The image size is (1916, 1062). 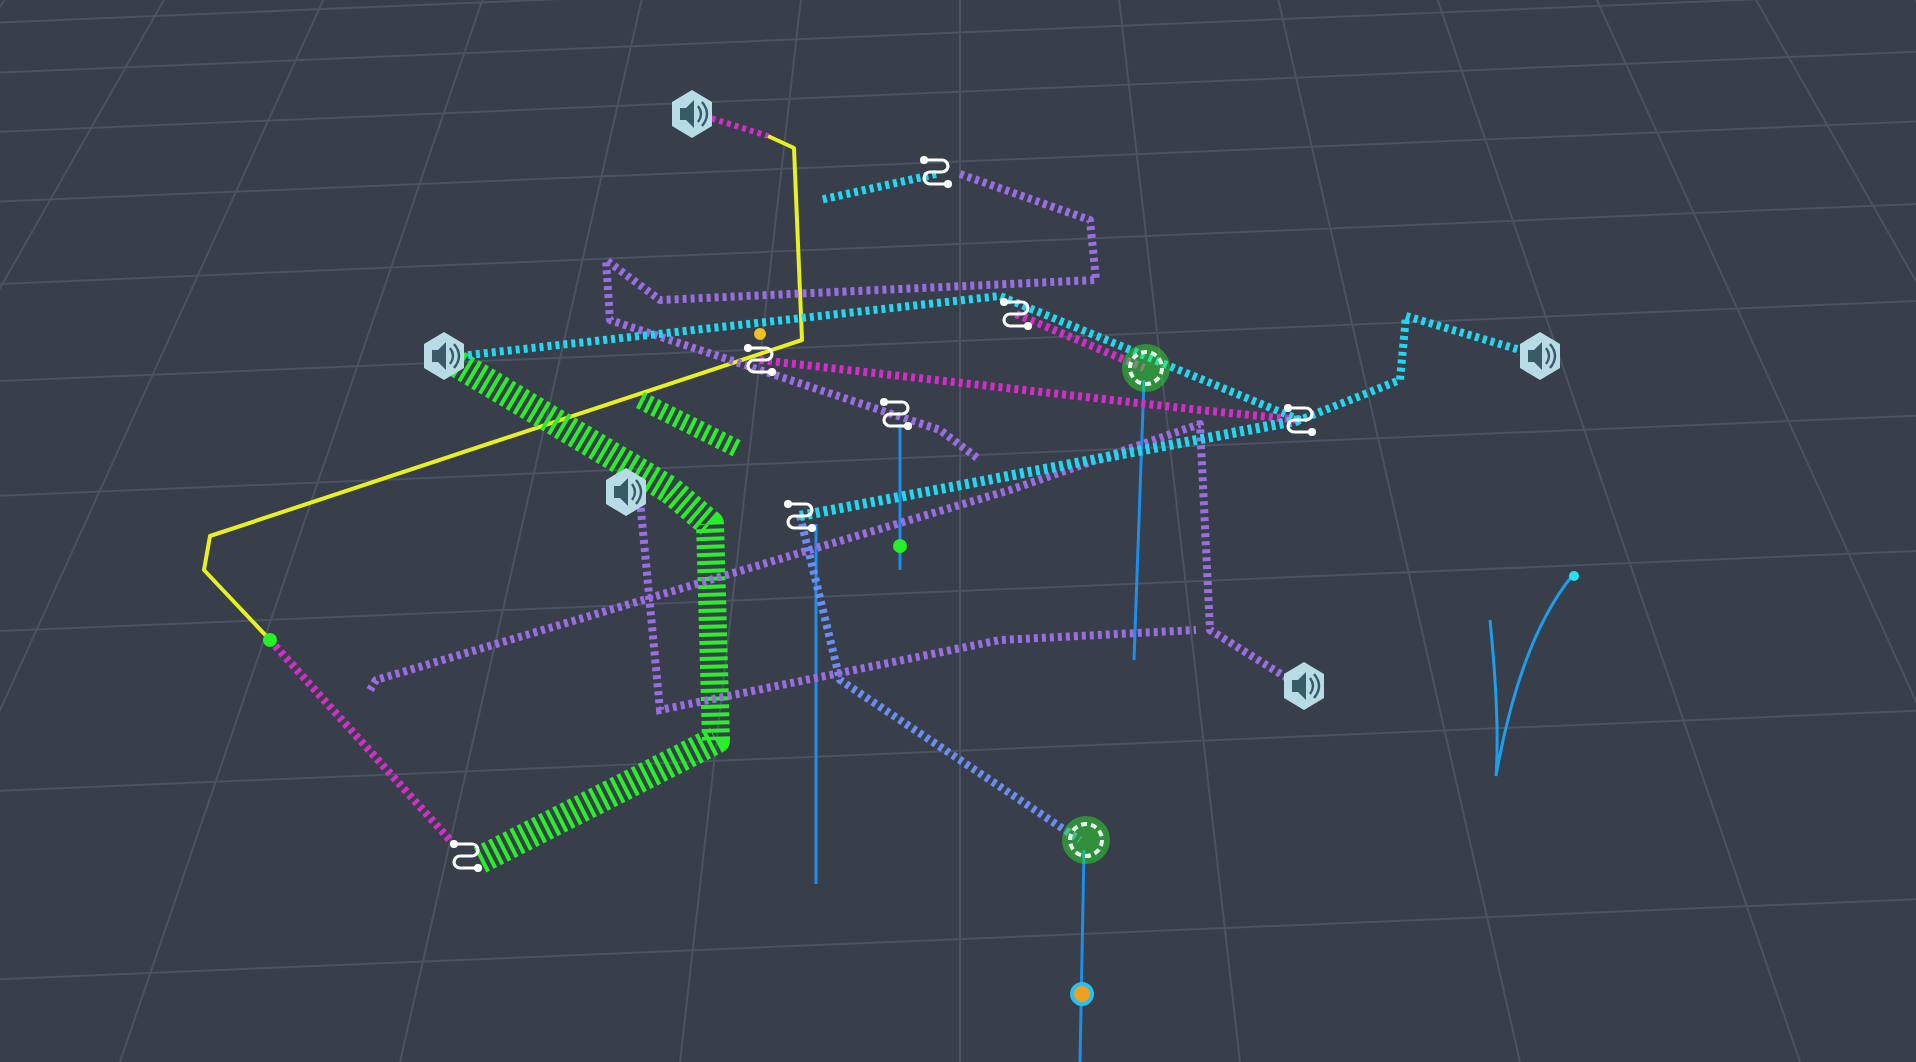 I want to click on source-dot-icon, so click(x=1082, y=994).